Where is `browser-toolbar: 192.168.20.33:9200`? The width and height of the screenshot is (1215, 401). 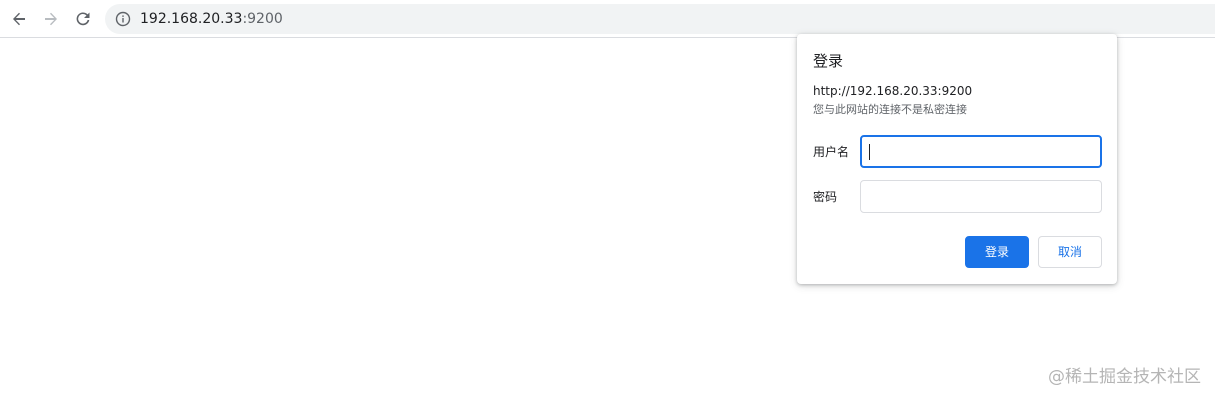
browser-toolbar: 192.168.20.33:9200 is located at coordinates (607, 19).